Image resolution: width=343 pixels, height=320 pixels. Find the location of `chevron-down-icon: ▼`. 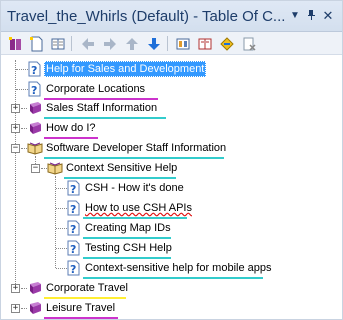

chevron-down-icon: ▼ is located at coordinates (295, 16).